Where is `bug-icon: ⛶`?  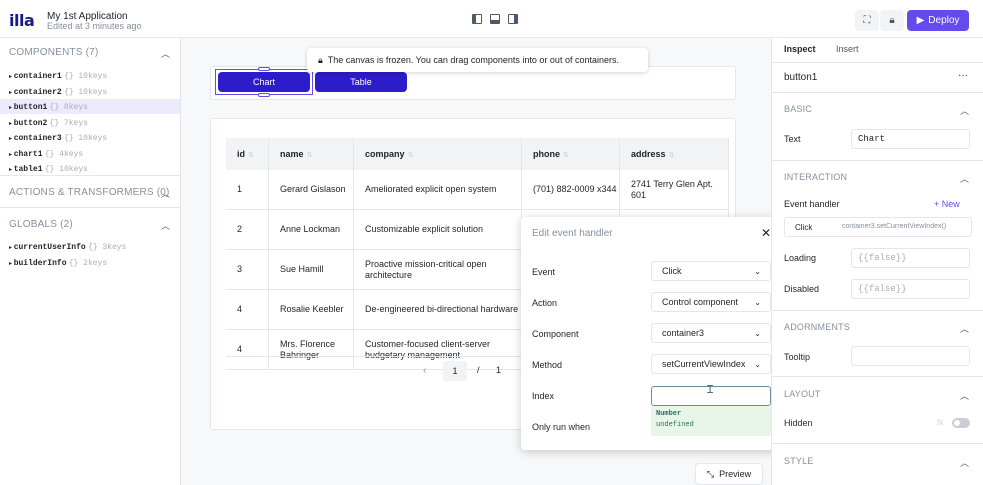 bug-icon: ⛶ is located at coordinates (867, 20).